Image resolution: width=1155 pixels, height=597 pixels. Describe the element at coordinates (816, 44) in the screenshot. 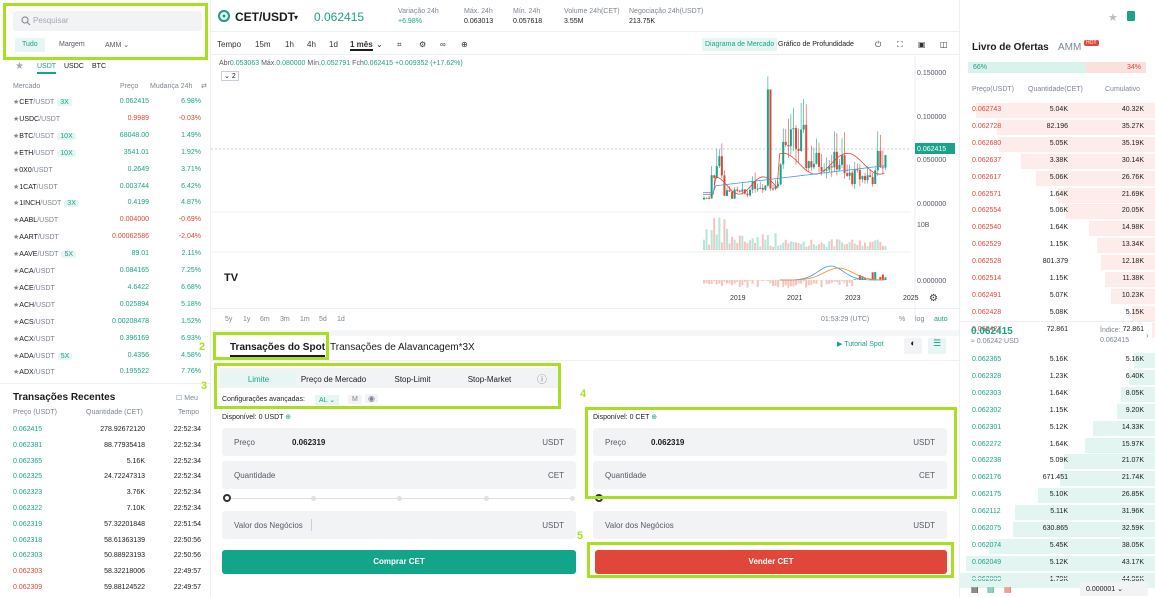

I see `tab-depth-chart: Gráfico de Profundidade` at that location.